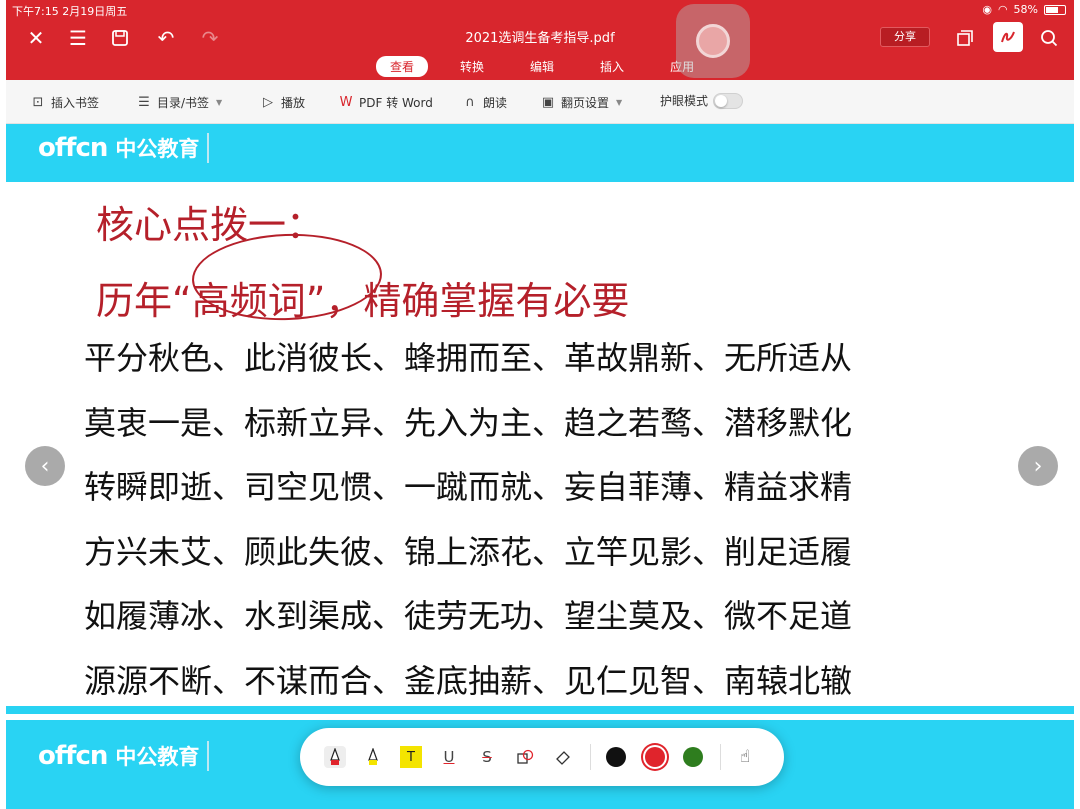 The height and width of the screenshot is (809, 1080). What do you see at coordinates (346, 102) in the screenshot?
I see `word-convert-icon: W` at bounding box center [346, 102].